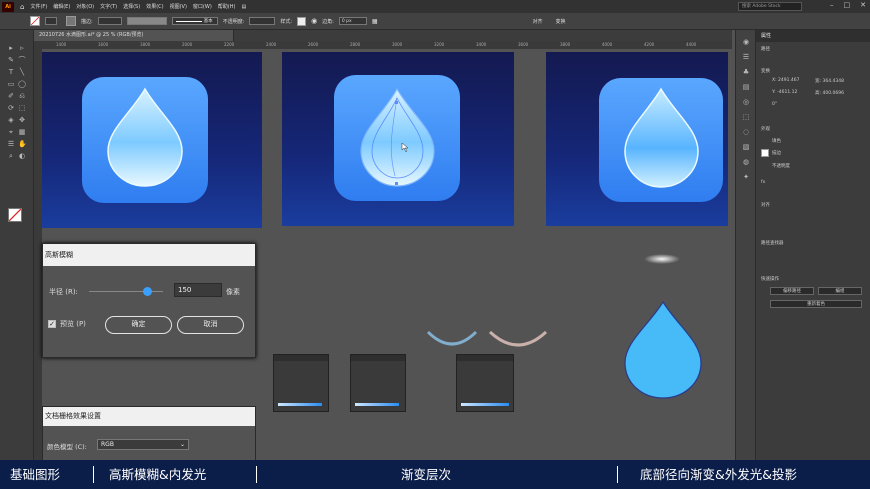 This screenshot has height=489, width=870. I want to click on raster-effects-dialog: 文档栅格效果设置 颜色模型 (C): RGB ⌄, so click(149, 436).